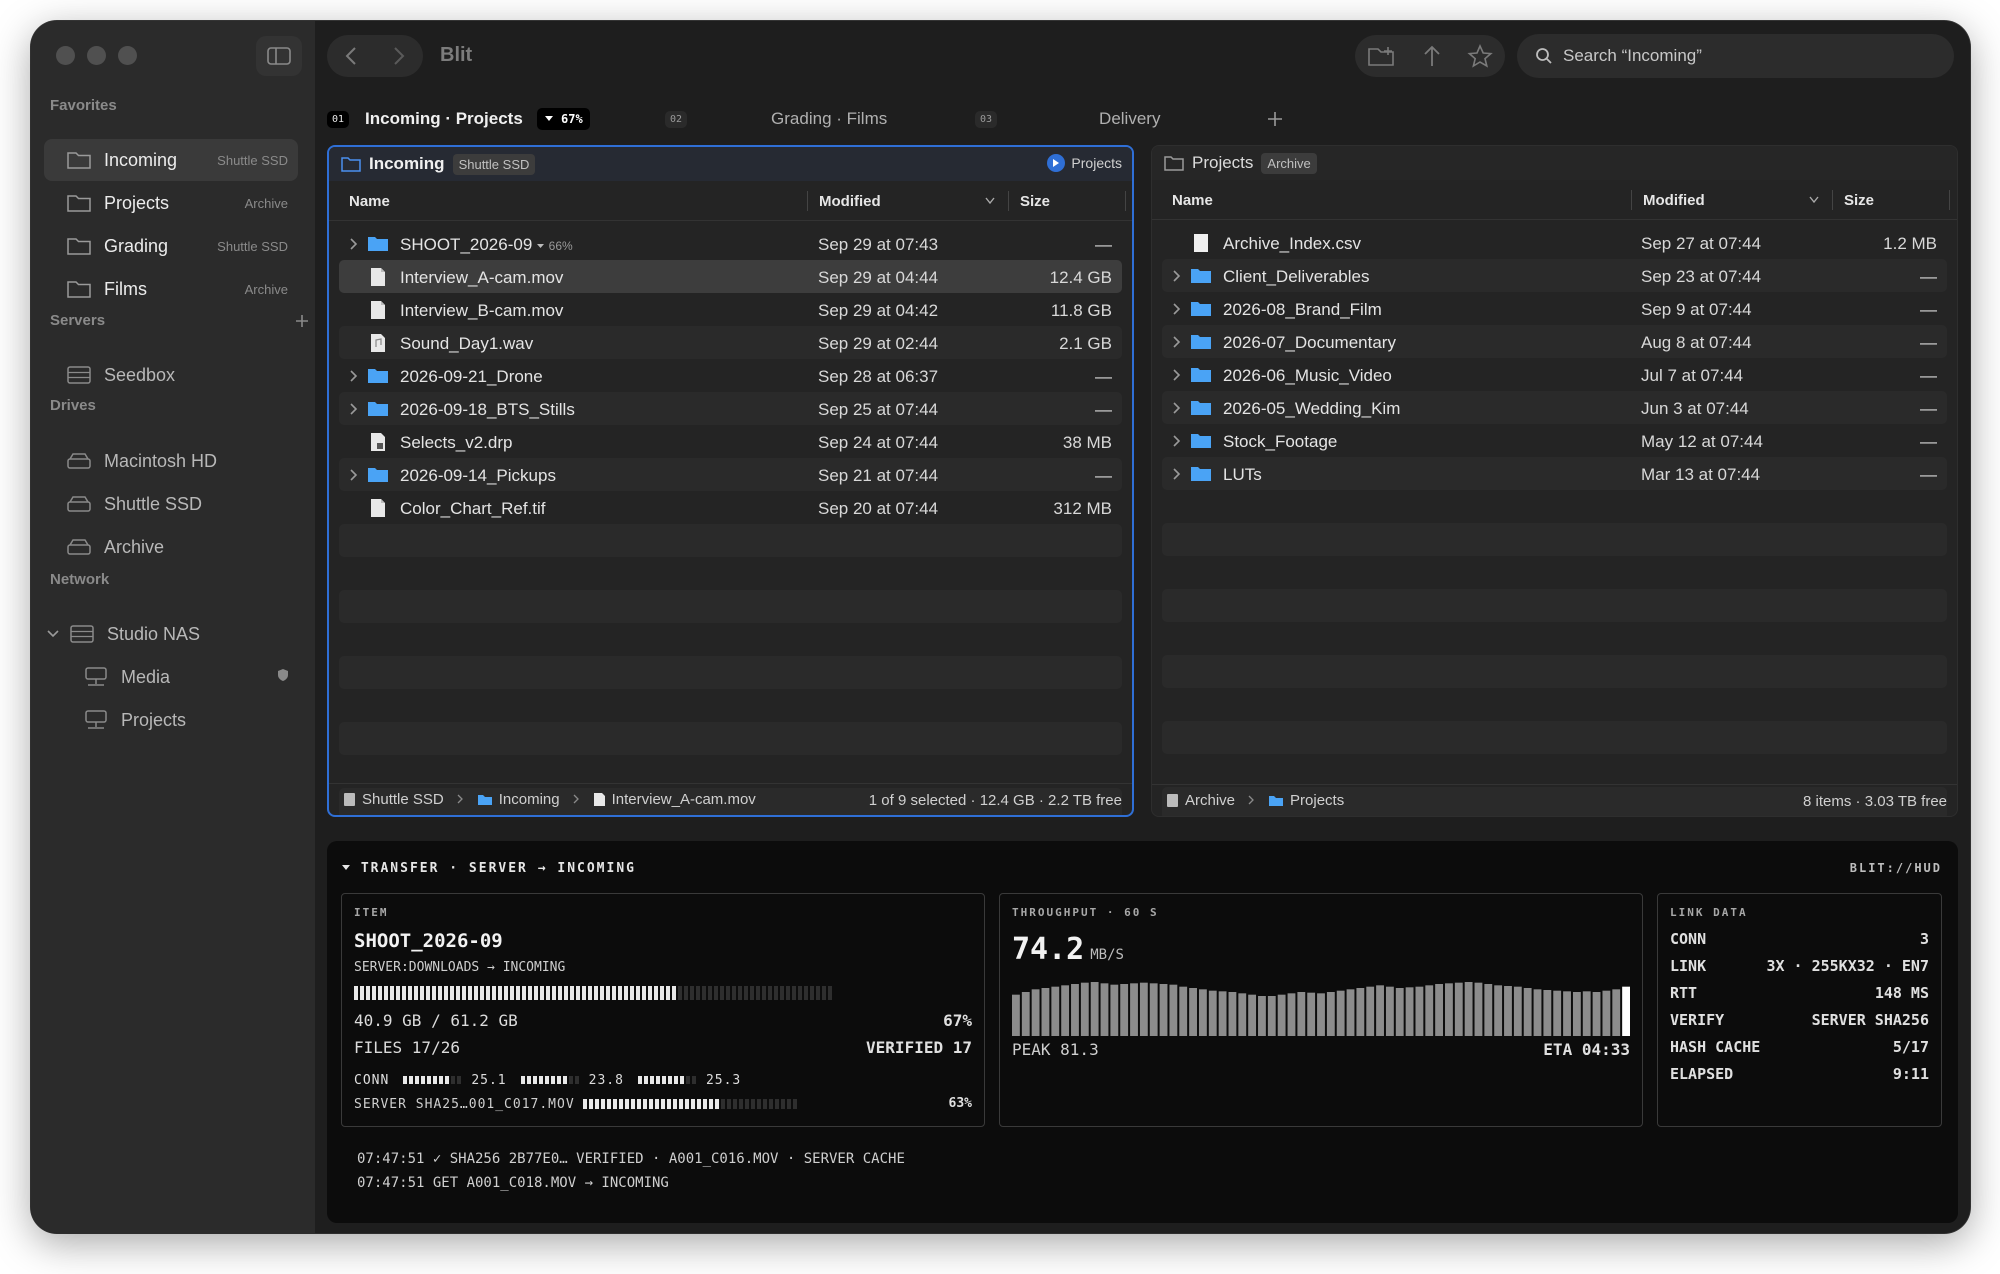  I want to click on pane-header: Incoming Shuttle SSD Projects, so click(730, 164).